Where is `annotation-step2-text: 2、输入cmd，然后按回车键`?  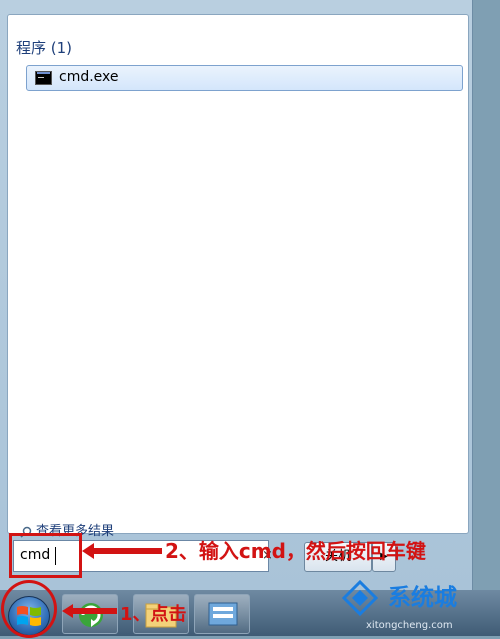 annotation-step2-text: 2、输入cmd，然后按回车键 is located at coordinates (295, 551).